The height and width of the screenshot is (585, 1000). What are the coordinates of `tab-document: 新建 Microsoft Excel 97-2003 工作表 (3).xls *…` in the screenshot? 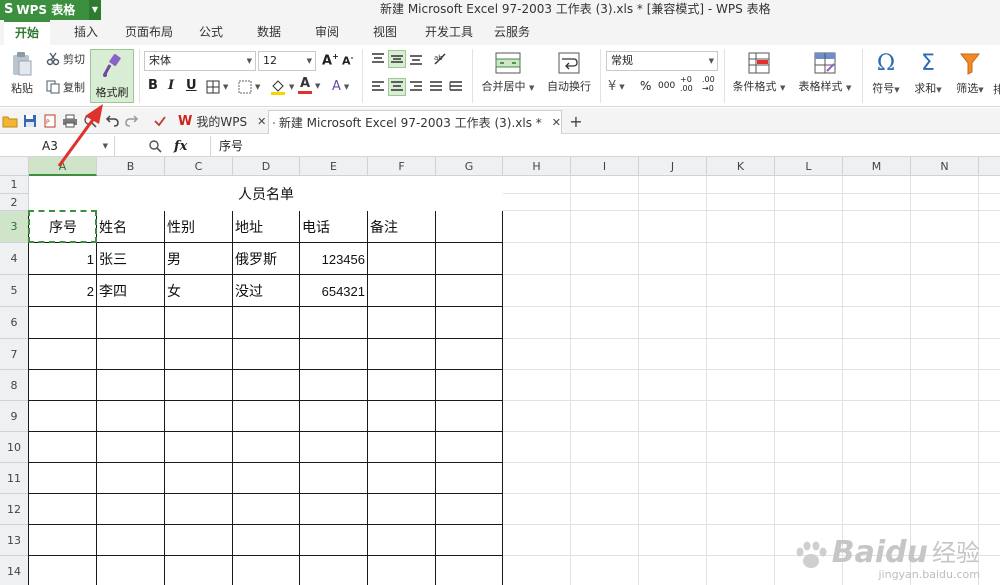 It's located at (415, 122).